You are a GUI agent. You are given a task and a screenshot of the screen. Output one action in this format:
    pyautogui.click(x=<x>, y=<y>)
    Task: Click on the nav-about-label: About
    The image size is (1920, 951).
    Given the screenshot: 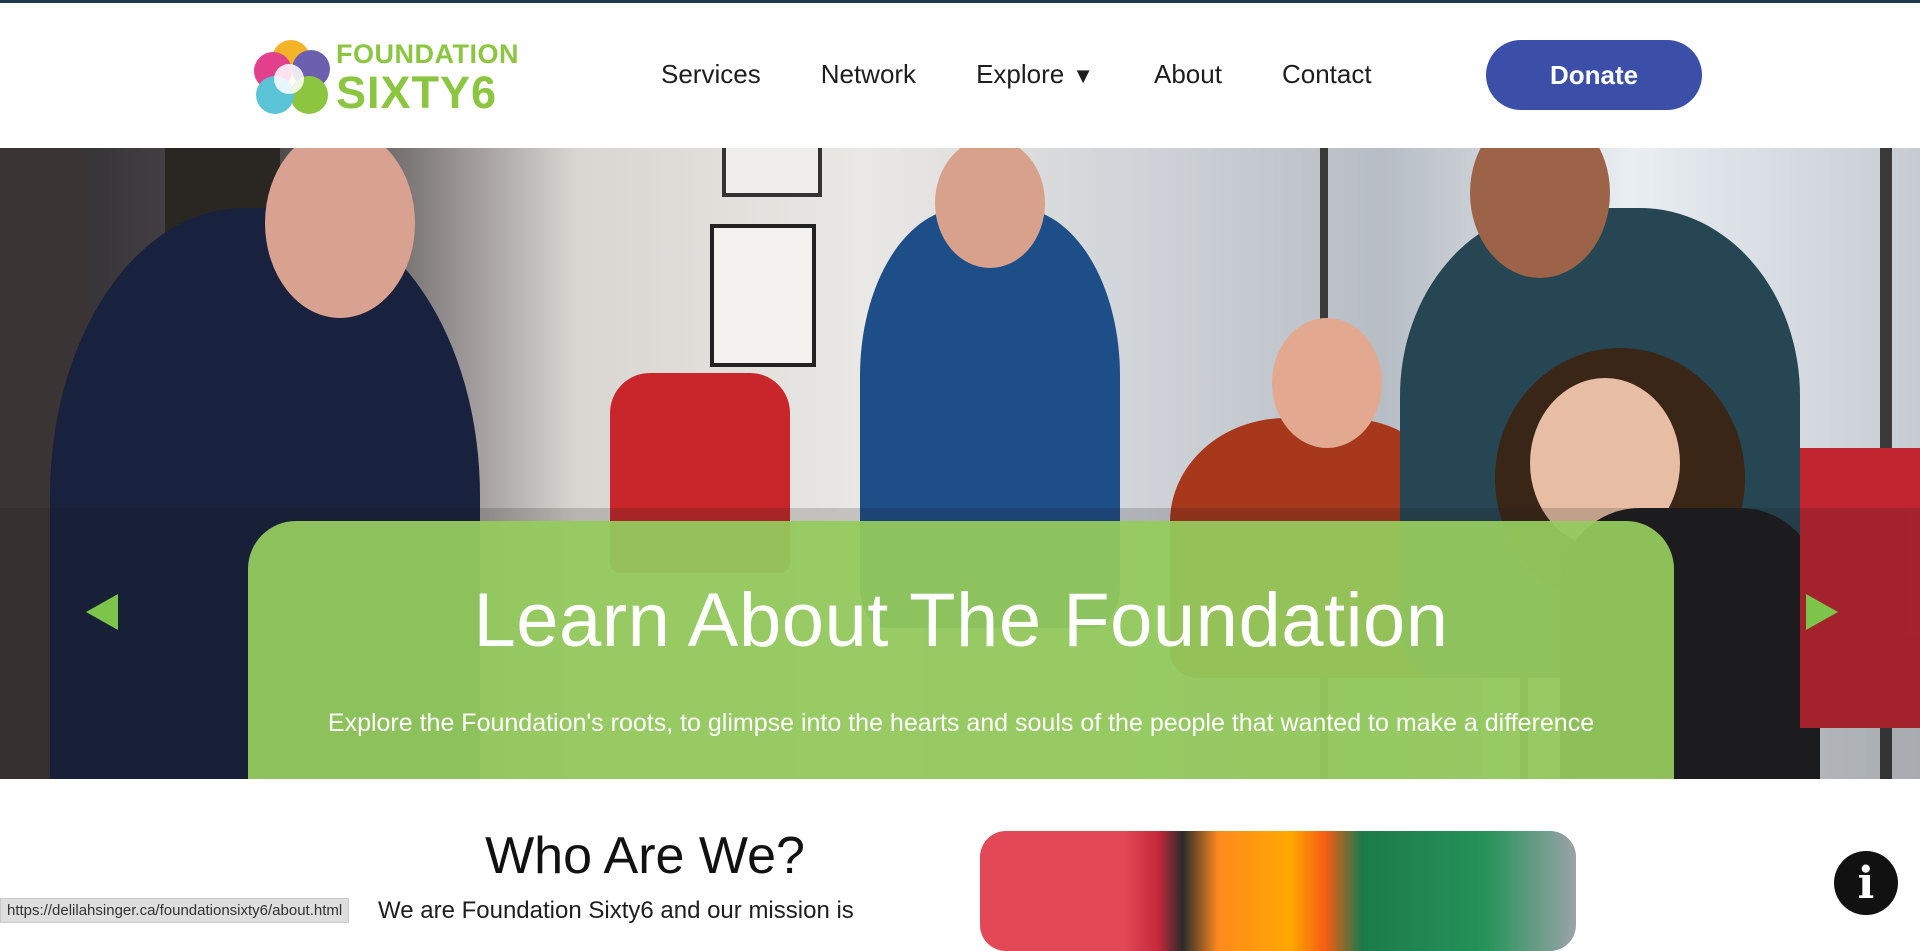 What is the action you would take?
    pyautogui.click(x=1188, y=74)
    